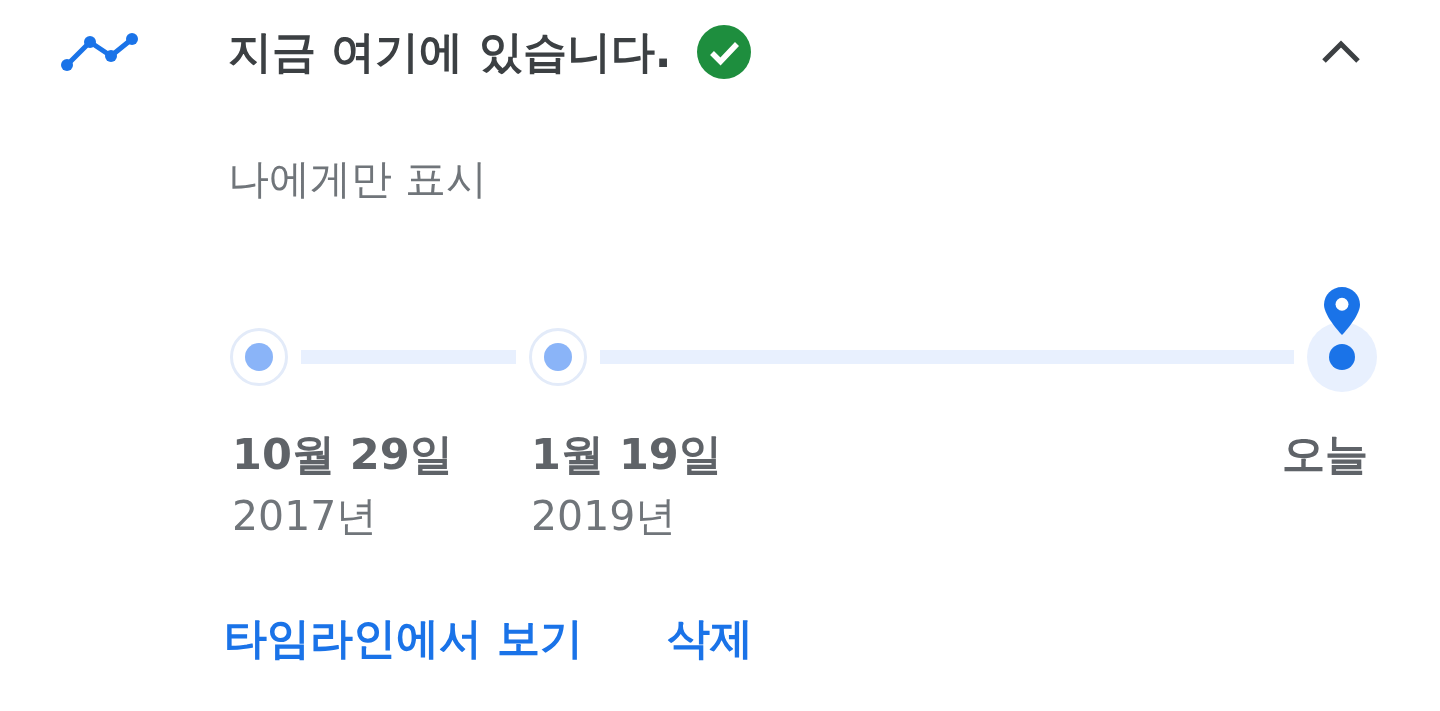  What do you see at coordinates (1342, 311) in the screenshot?
I see `location-pin-icon` at bounding box center [1342, 311].